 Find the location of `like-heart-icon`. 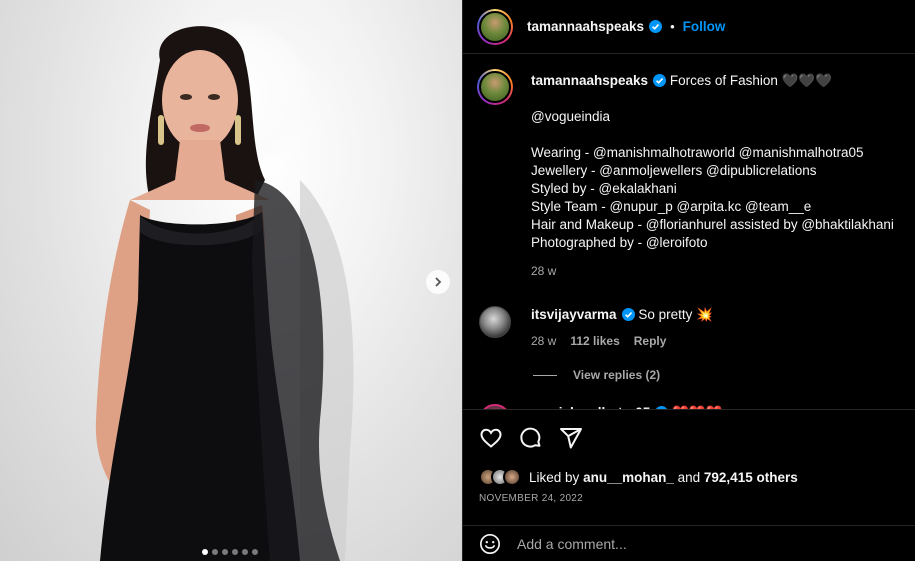

like-heart-icon is located at coordinates (491, 438).